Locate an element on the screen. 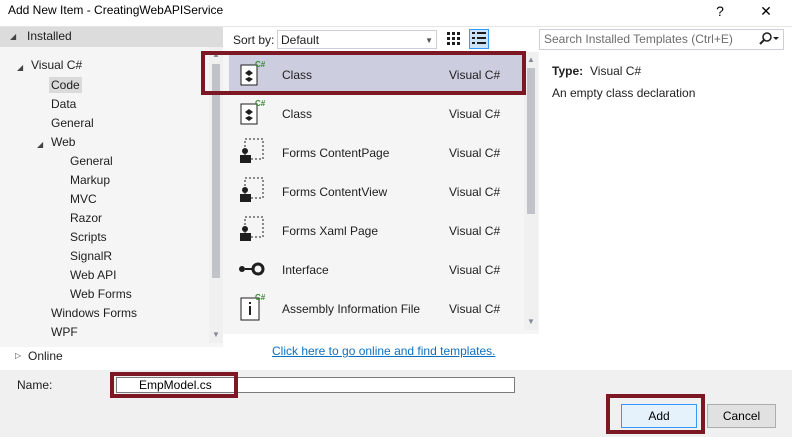  tree-item-installed: Installed is located at coordinates (49, 36).